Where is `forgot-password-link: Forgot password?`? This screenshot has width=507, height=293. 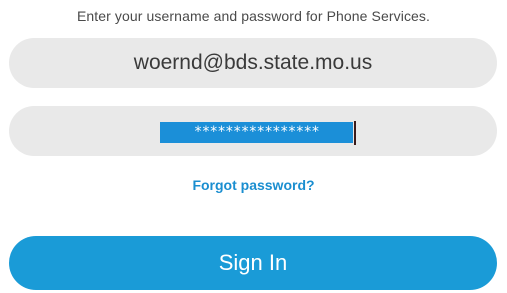
forgot-password-link: Forgot password? is located at coordinates (253, 185).